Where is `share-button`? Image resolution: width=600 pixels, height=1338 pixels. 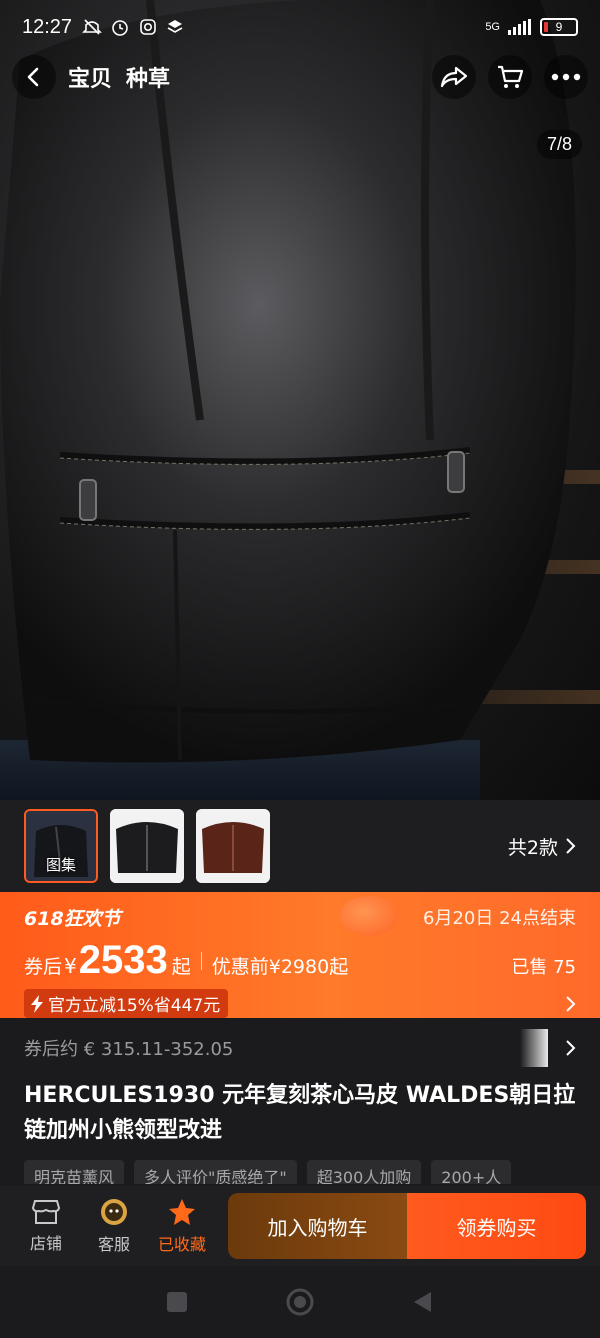
share-button is located at coordinates (454, 77).